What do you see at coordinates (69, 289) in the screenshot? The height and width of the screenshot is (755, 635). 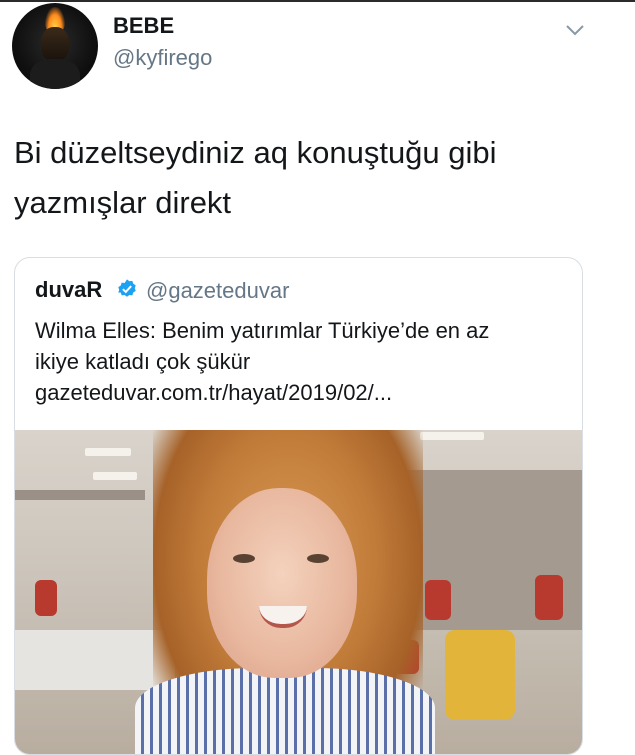 I see `quoted-author-name: duvaR` at bounding box center [69, 289].